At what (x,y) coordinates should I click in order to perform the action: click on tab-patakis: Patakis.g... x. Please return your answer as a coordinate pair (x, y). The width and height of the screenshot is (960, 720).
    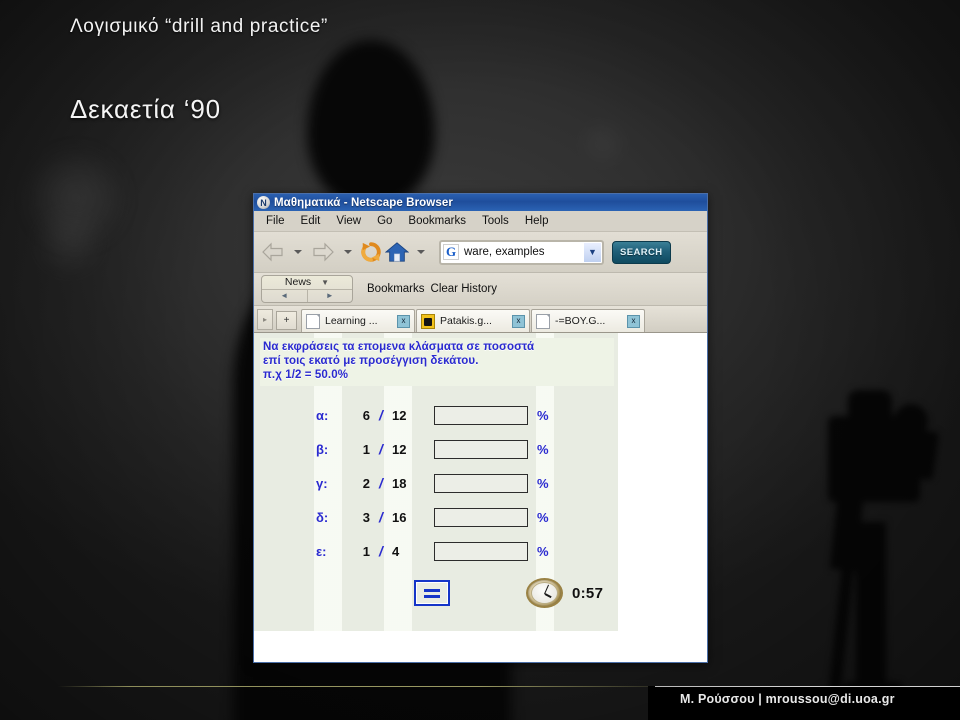
    Looking at the image, I should click on (473, 320).